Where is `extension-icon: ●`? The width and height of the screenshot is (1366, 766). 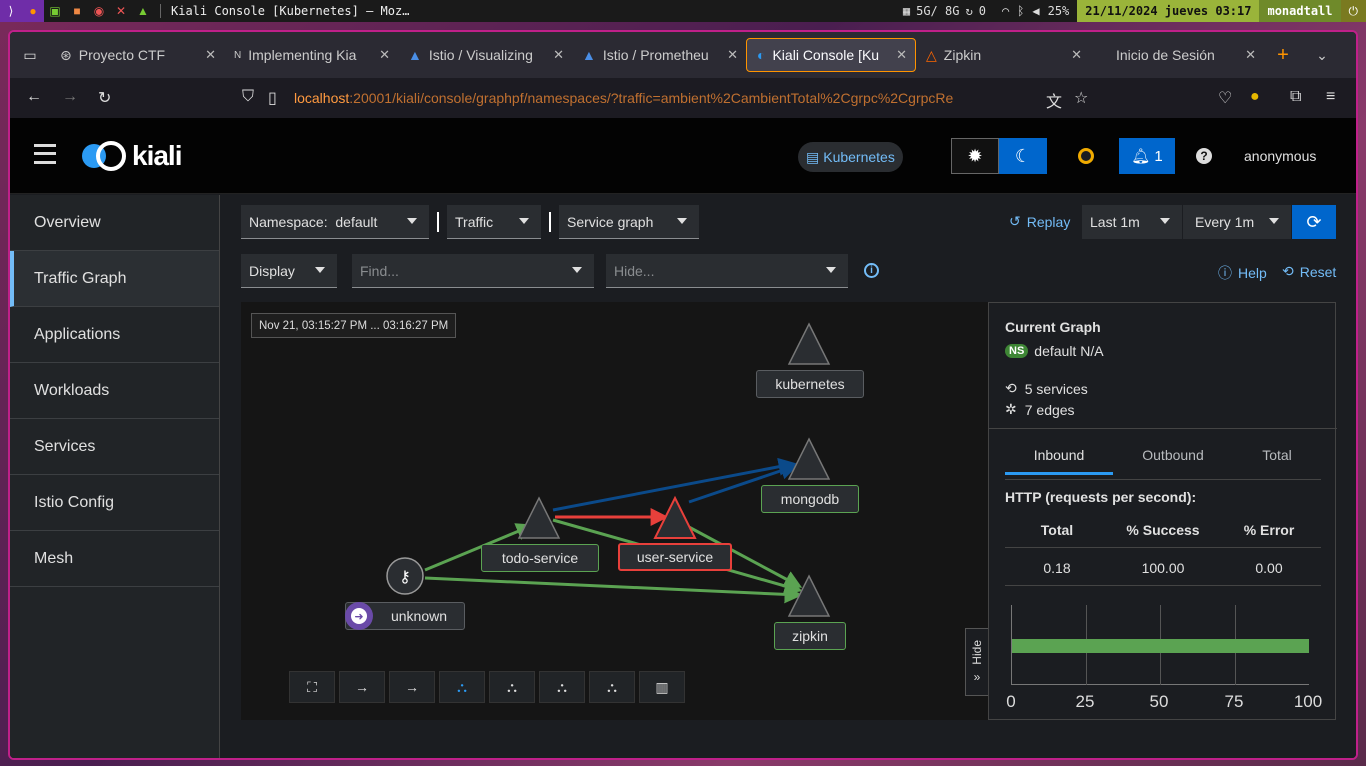
extension-icon: ● is located at coordinates (1255, 97).